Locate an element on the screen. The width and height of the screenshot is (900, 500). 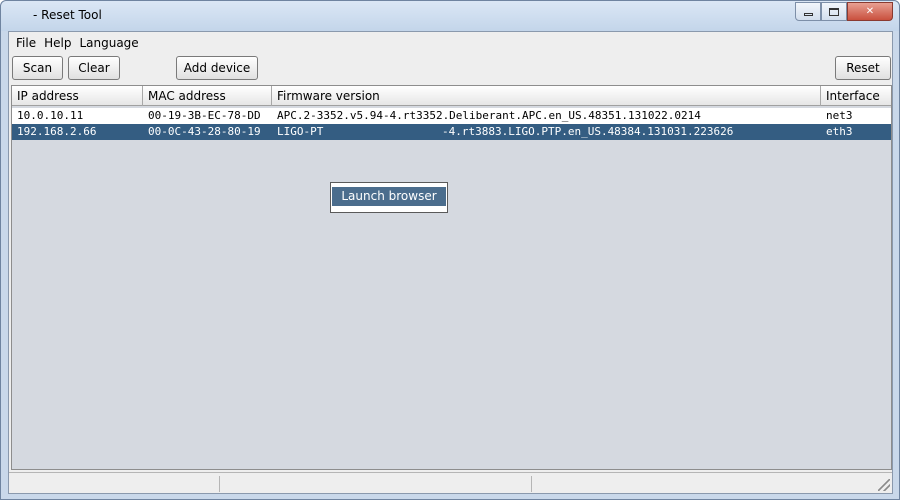
clear-button: Clear is located at coordinates (94, 68).